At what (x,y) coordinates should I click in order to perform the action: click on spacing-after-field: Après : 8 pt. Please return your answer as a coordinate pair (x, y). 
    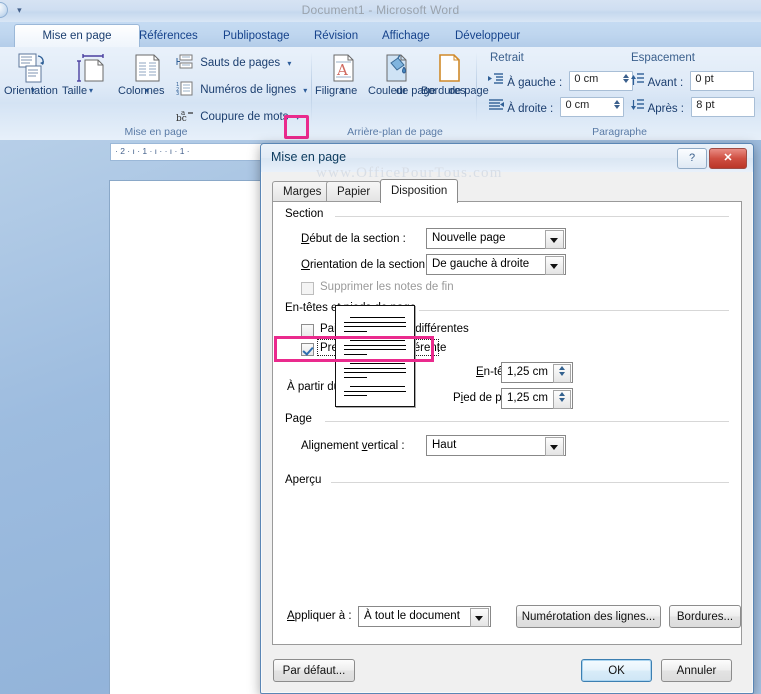
    Looking at the image, I should click on (692, 107).